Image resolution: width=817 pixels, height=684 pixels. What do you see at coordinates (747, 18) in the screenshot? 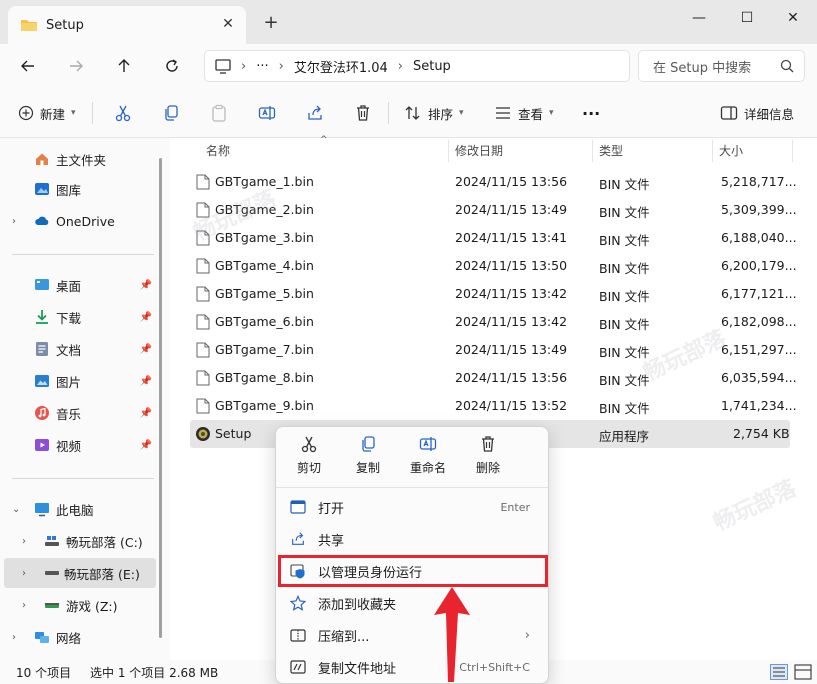
I see `maximize-button: ☐` at bounding box center [747, 18].